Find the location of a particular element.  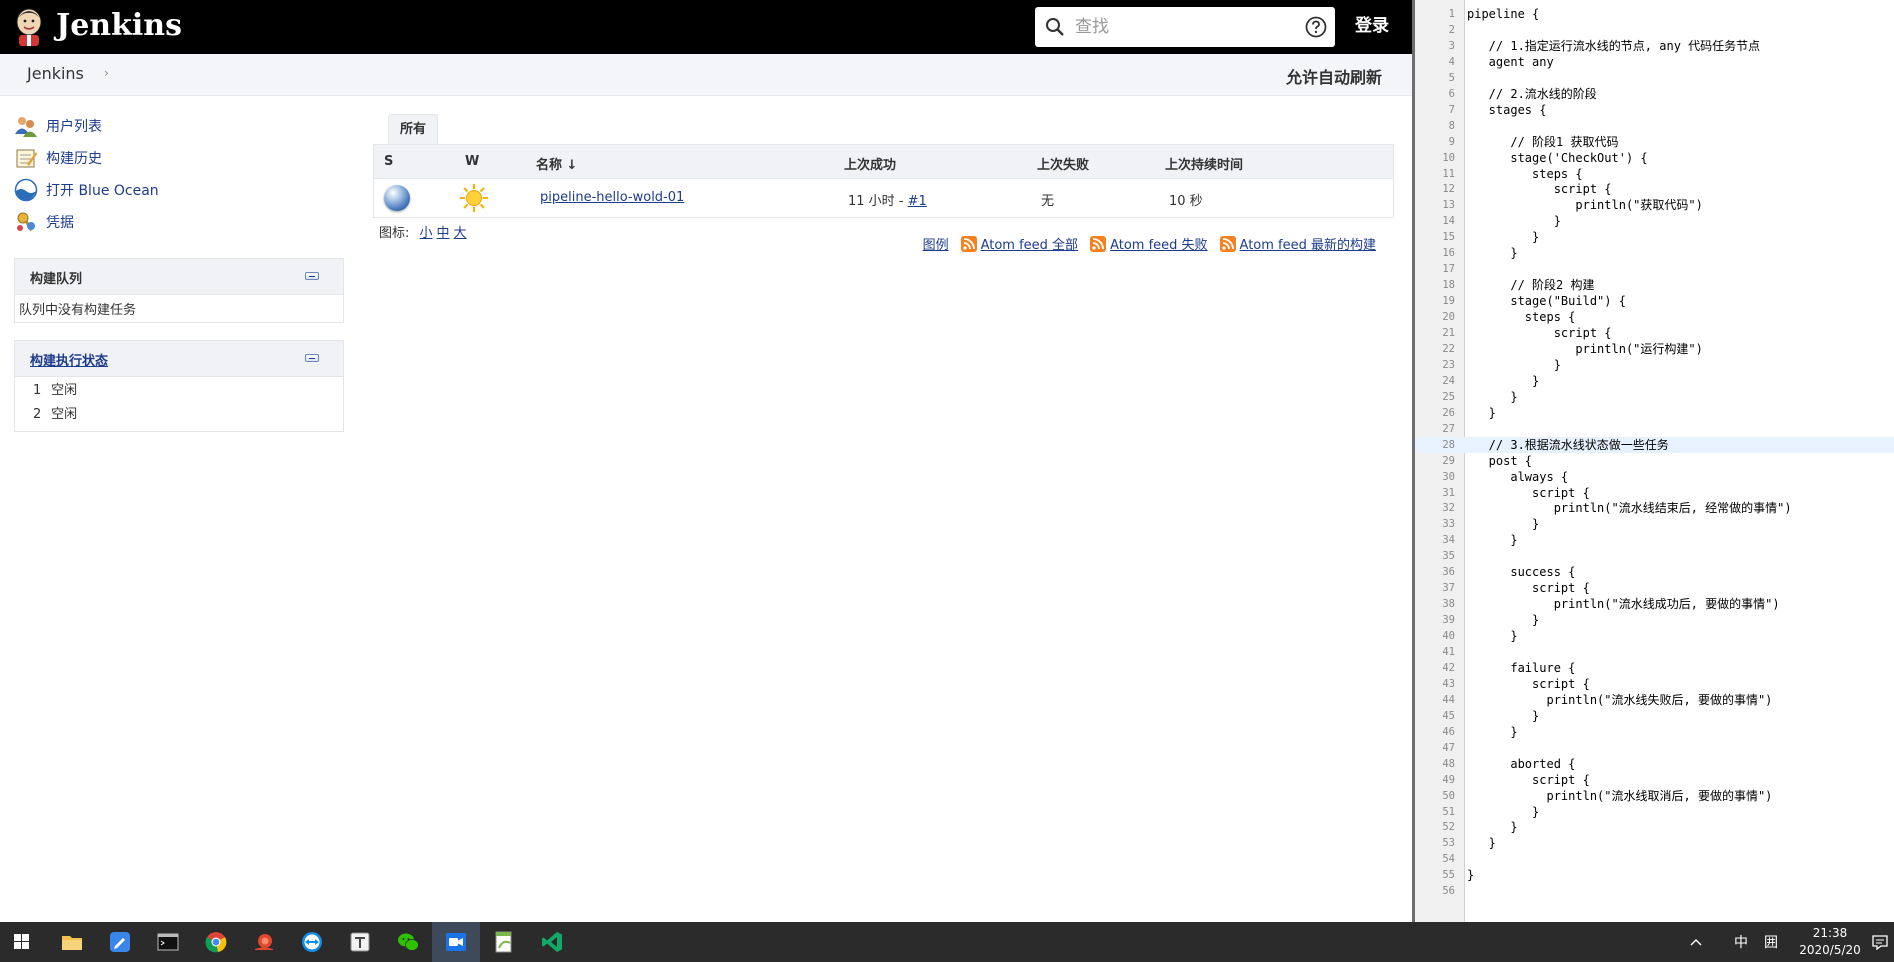

taskbar-chrome is located at coordinates (216, 942).